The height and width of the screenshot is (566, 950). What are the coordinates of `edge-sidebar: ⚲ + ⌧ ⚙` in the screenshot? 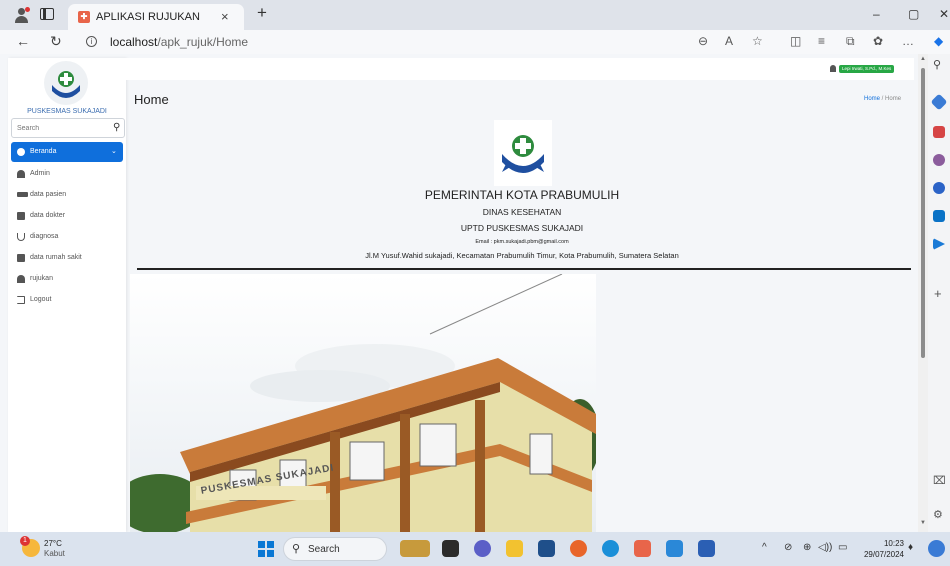 It's located at (939, 293).